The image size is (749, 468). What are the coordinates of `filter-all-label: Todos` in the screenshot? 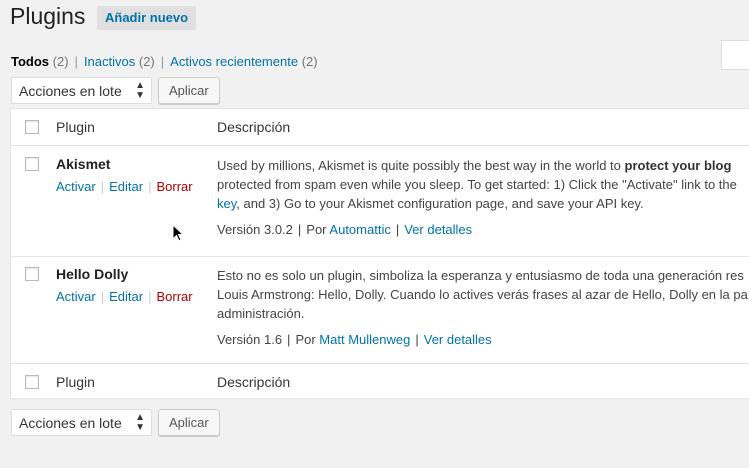 It's located at (30, 61).